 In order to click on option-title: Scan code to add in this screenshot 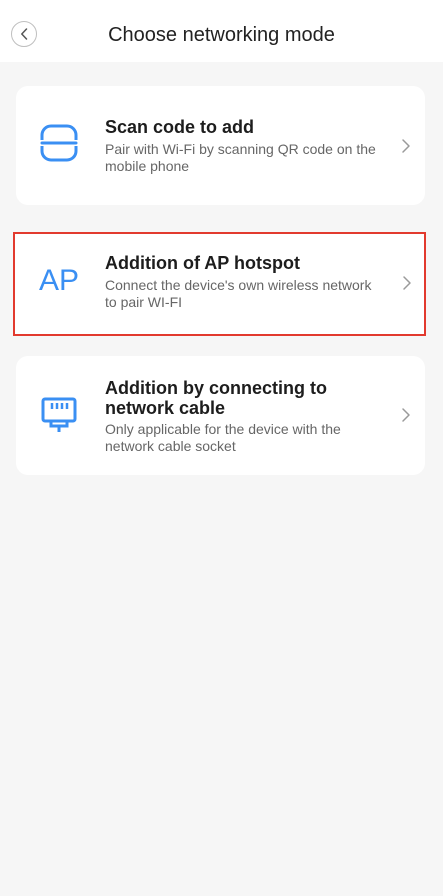, I will do `click(180, 127)`.